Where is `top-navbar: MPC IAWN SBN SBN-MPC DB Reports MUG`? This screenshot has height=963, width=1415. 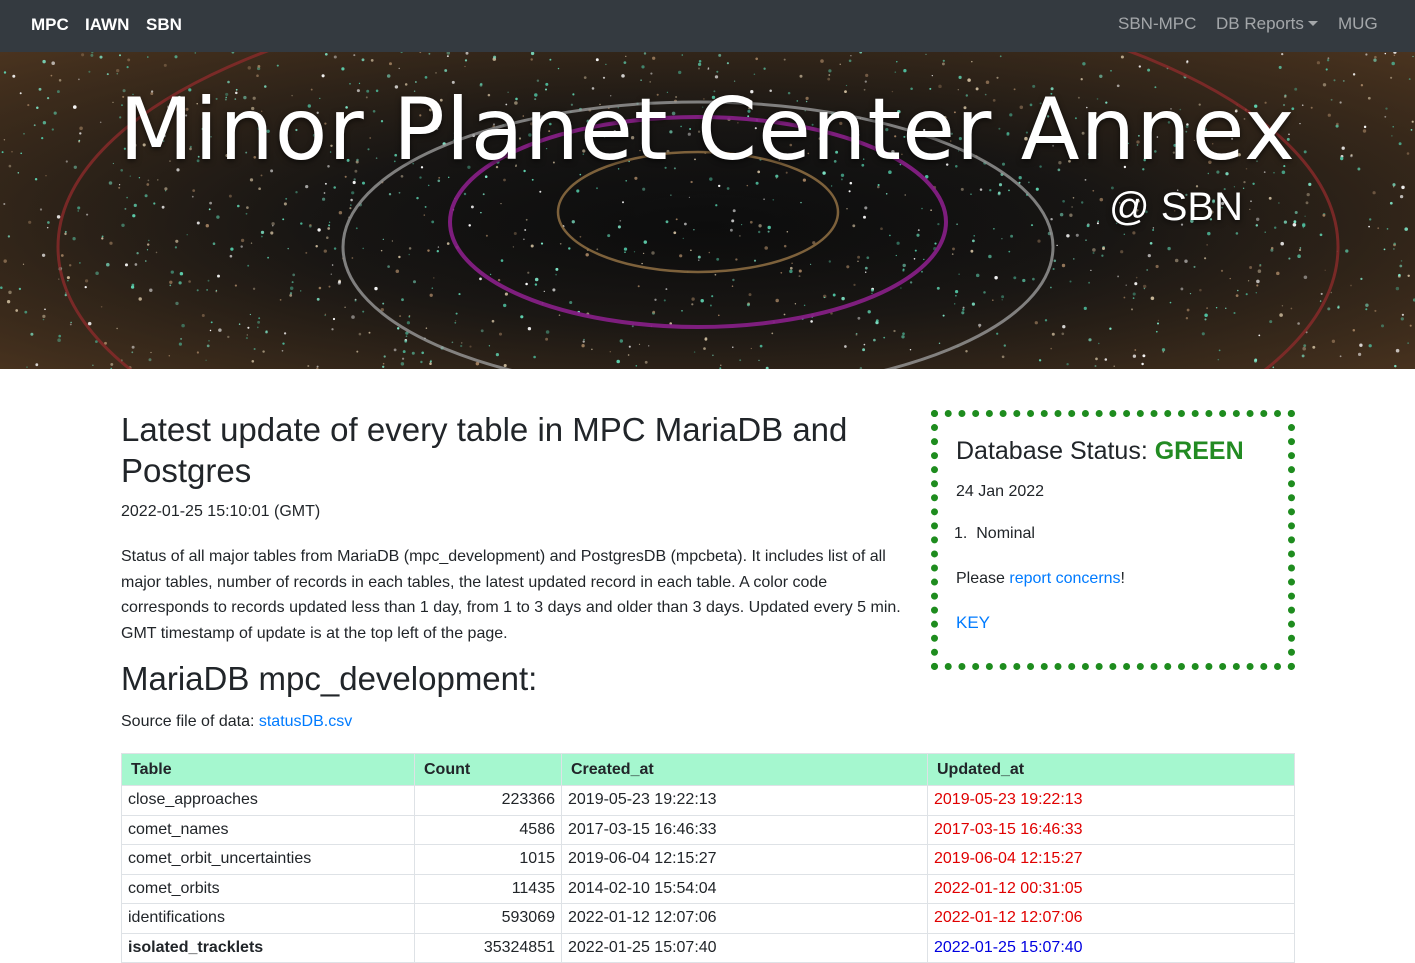
top-navbar: MPC IAWN SBN SBN-MPC DB Reports MUG is located at coordinates (707, 26).